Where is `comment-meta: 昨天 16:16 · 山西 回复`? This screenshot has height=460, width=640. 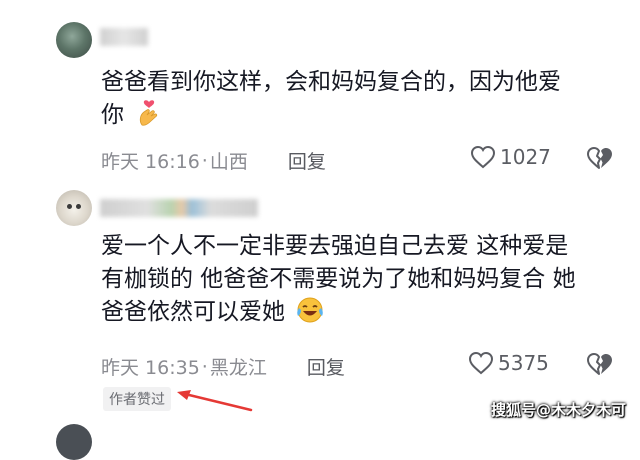
comment-meta: 昨天 16:16 · 山西 回复 is located at coordinates (213, 160).